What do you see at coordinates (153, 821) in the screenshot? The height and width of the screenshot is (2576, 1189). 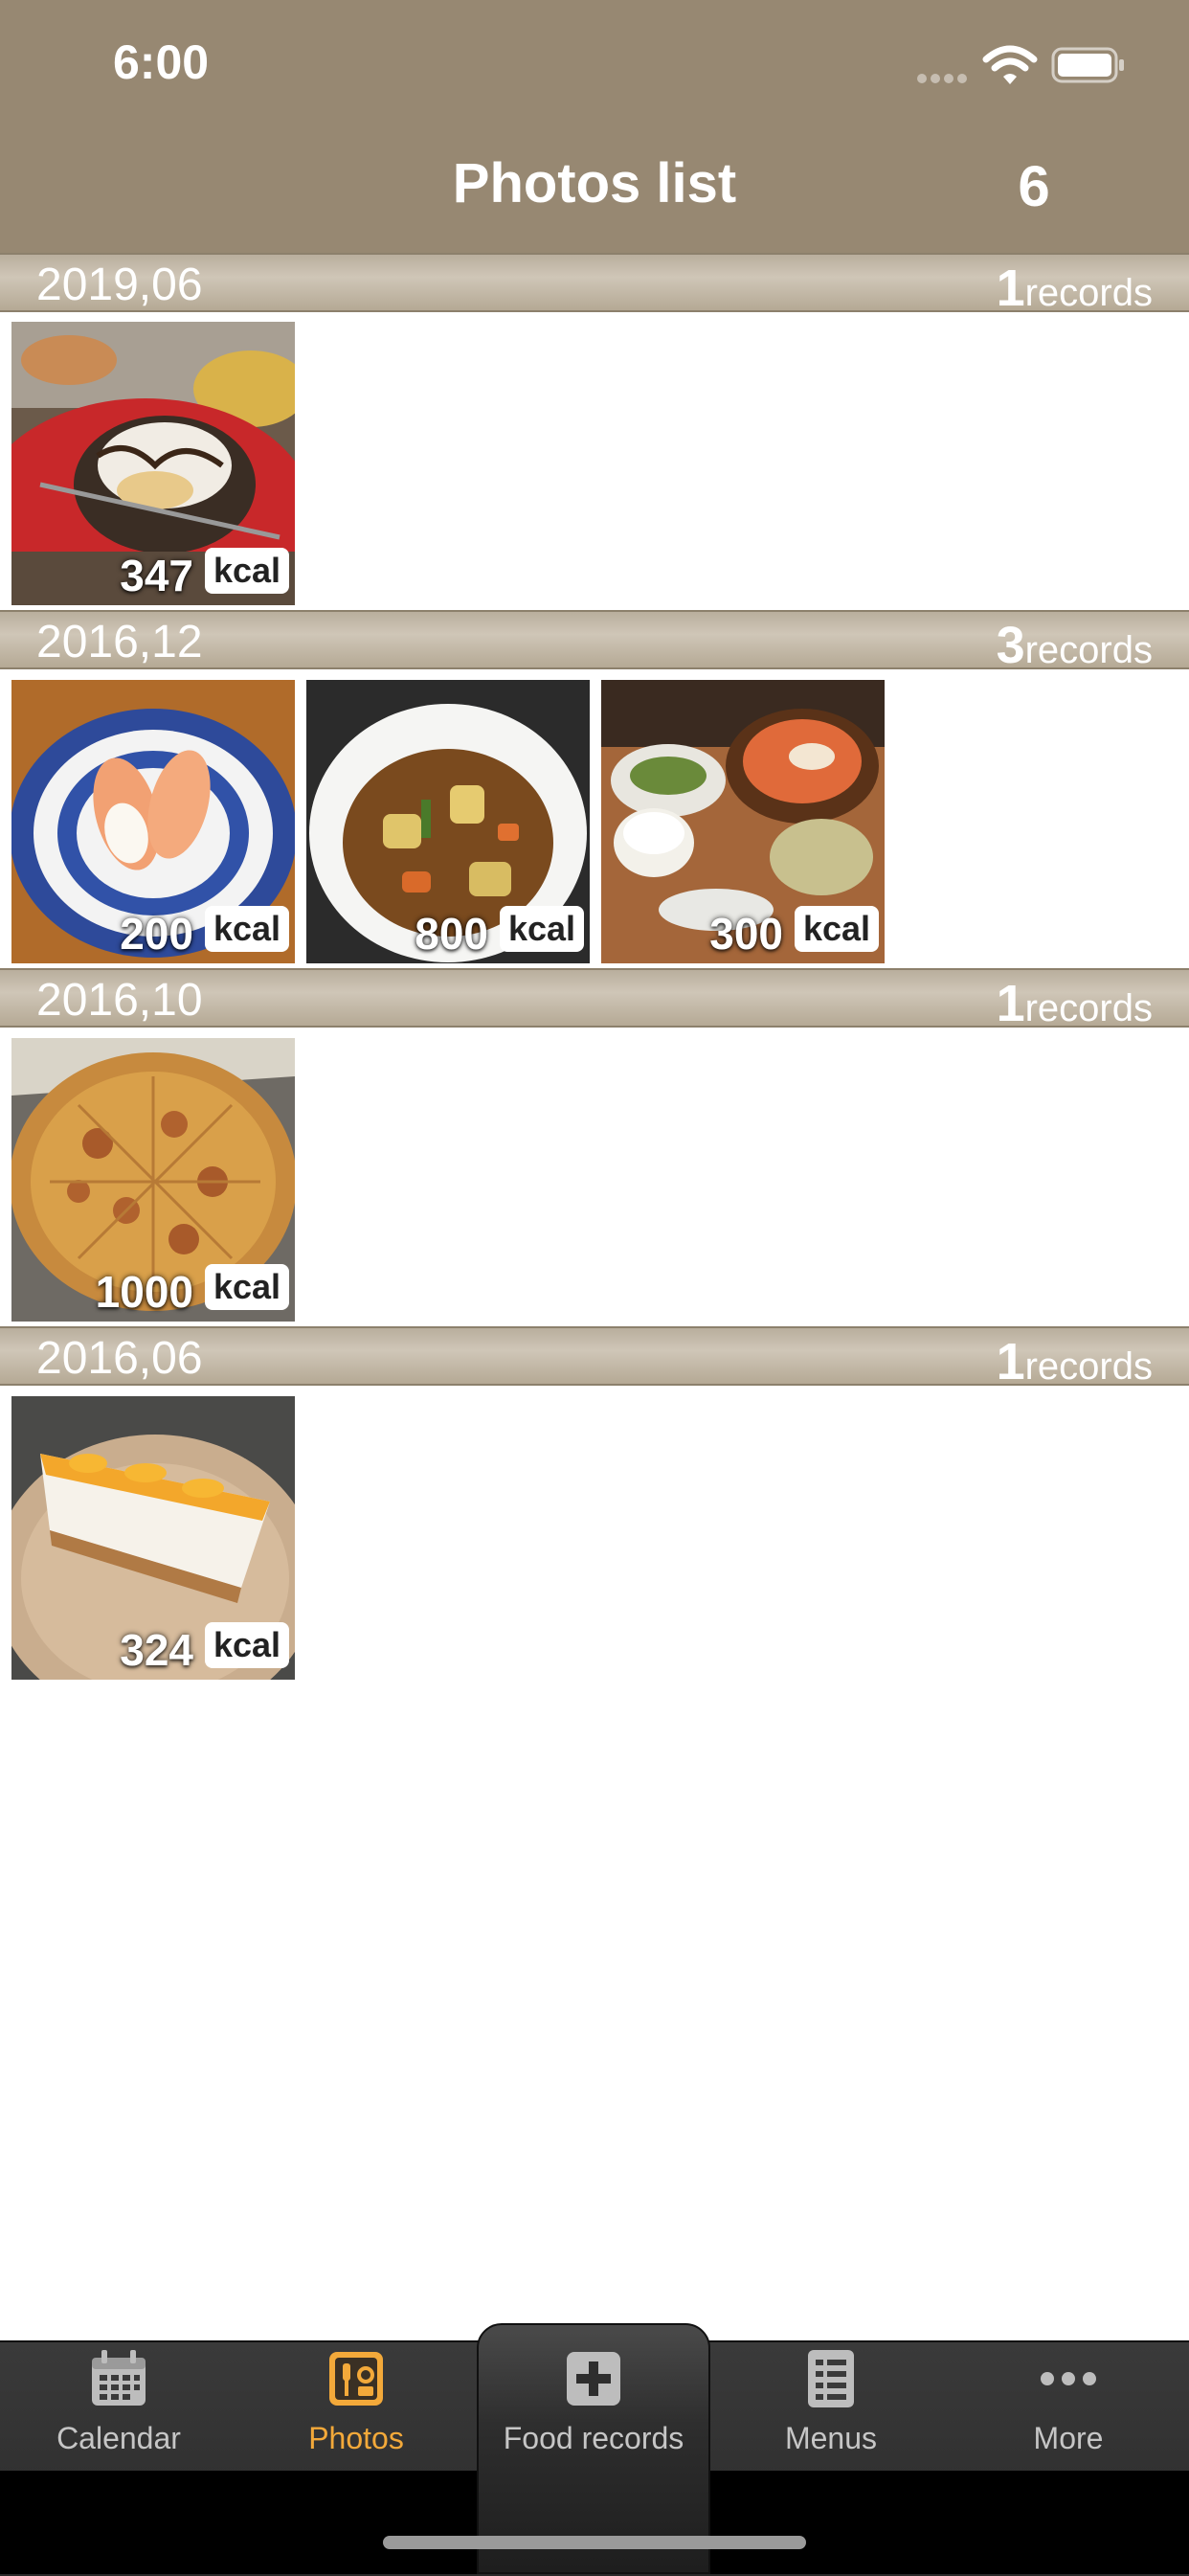 I see `photo-tile: 200 kcal` at bounding box center [153, 821].